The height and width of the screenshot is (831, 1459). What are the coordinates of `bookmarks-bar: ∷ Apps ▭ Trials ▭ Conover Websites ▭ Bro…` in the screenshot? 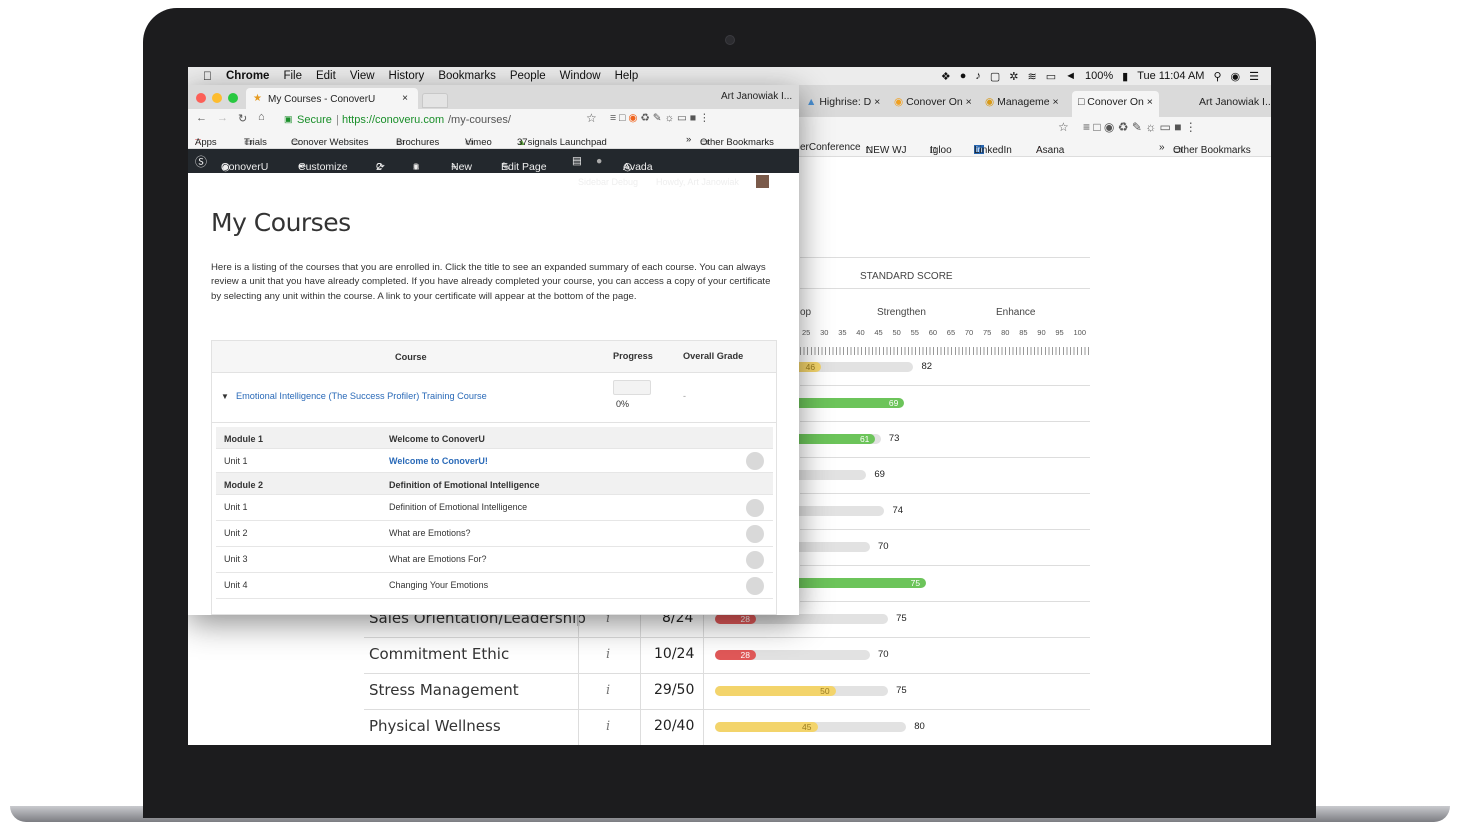 It's located at (493, 140).